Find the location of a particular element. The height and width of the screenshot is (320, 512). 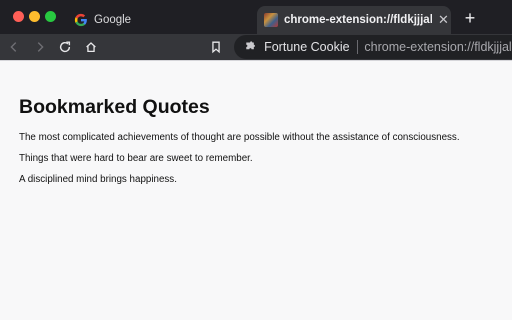

home-button is located at coordinates (91, 47).